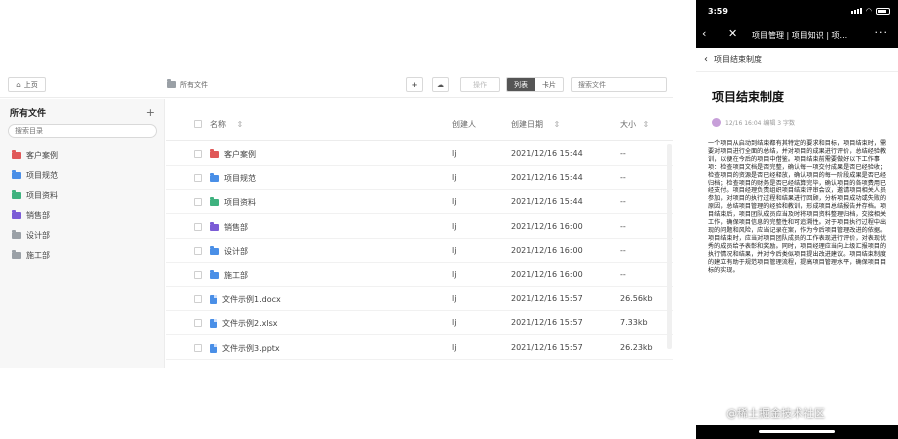 The width and height of the screenshot is (898, 439). I want to click on date-cell: 2021/12/16 15:57, so click(547, 299).